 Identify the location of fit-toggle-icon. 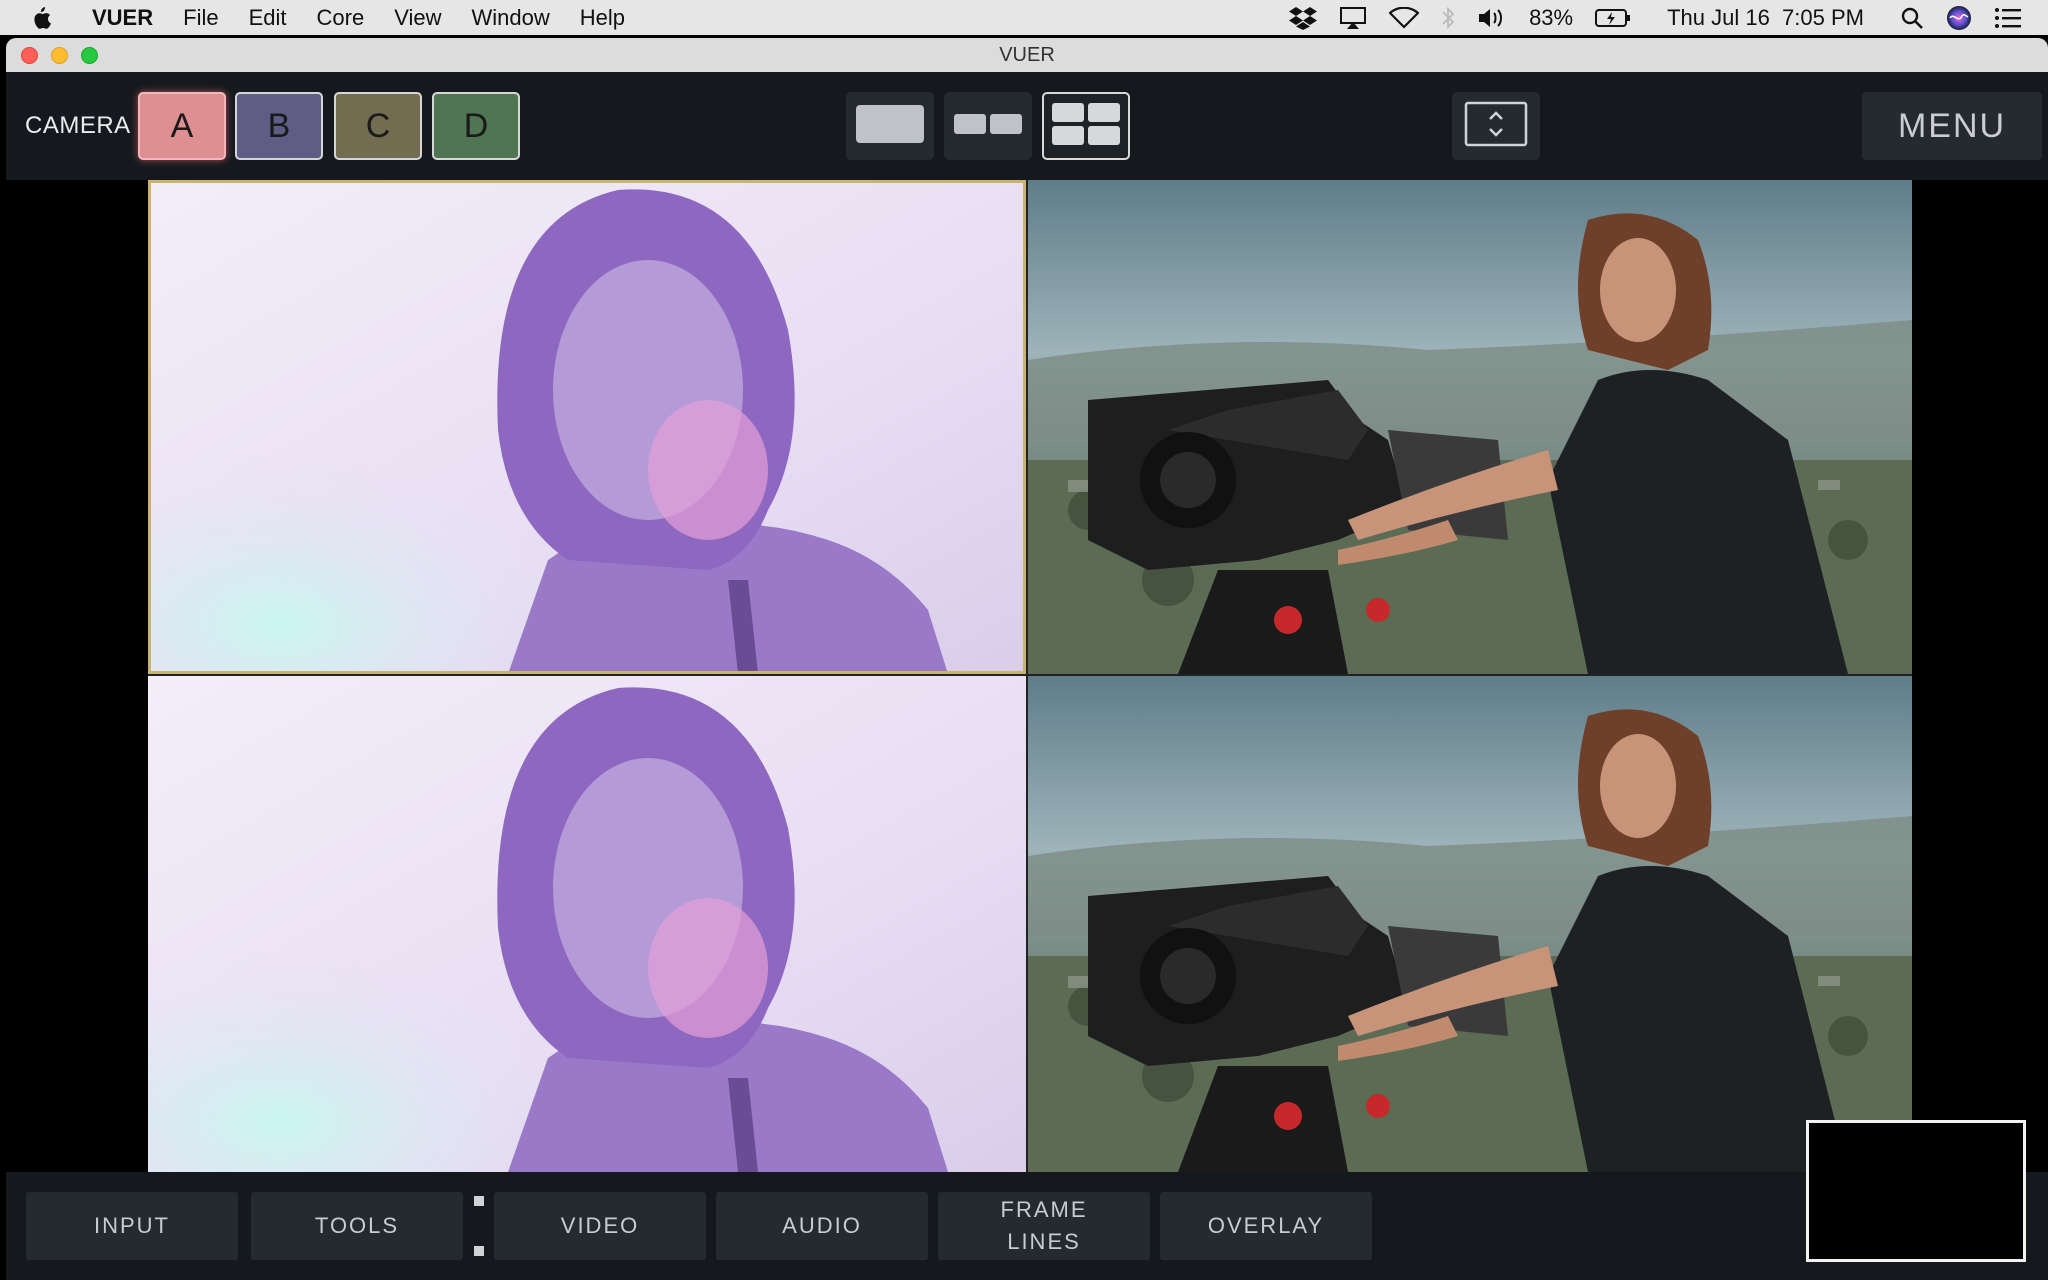
(1496, 126).